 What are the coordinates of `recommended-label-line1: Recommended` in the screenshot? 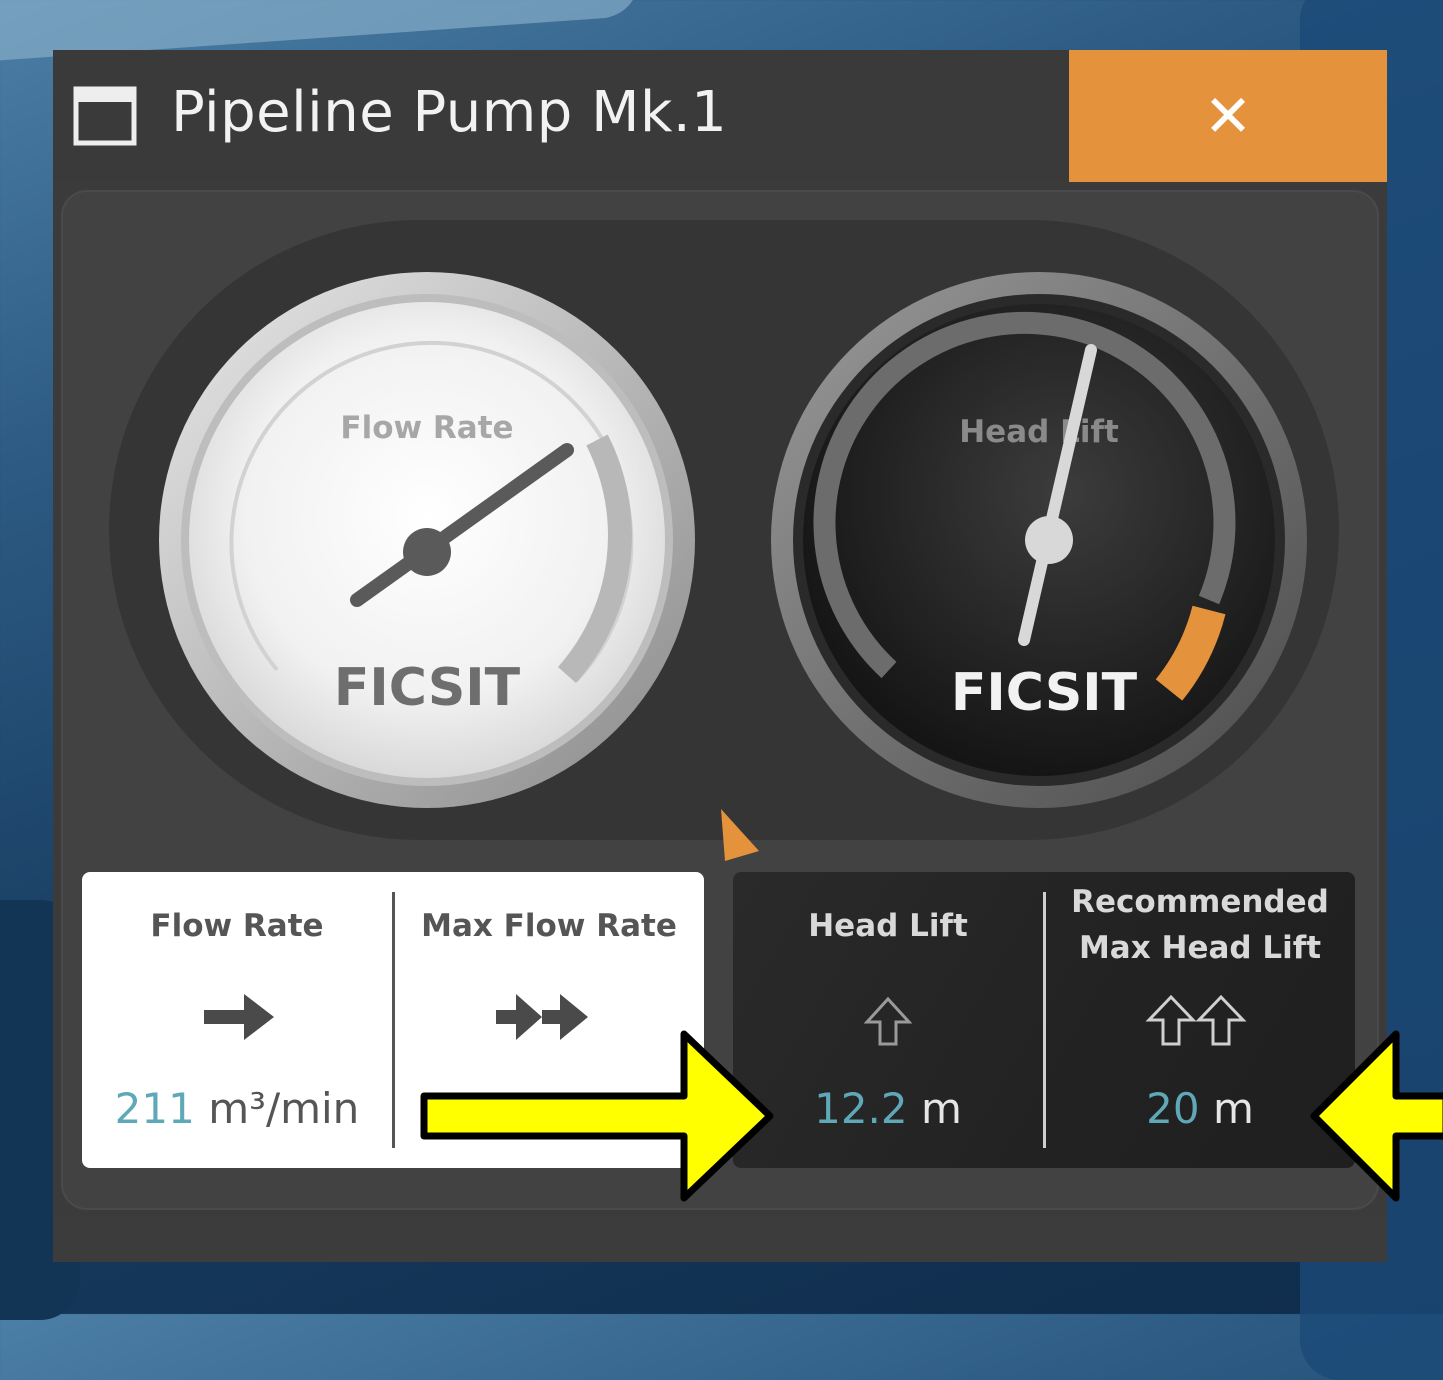 It's located at (1200, 902).